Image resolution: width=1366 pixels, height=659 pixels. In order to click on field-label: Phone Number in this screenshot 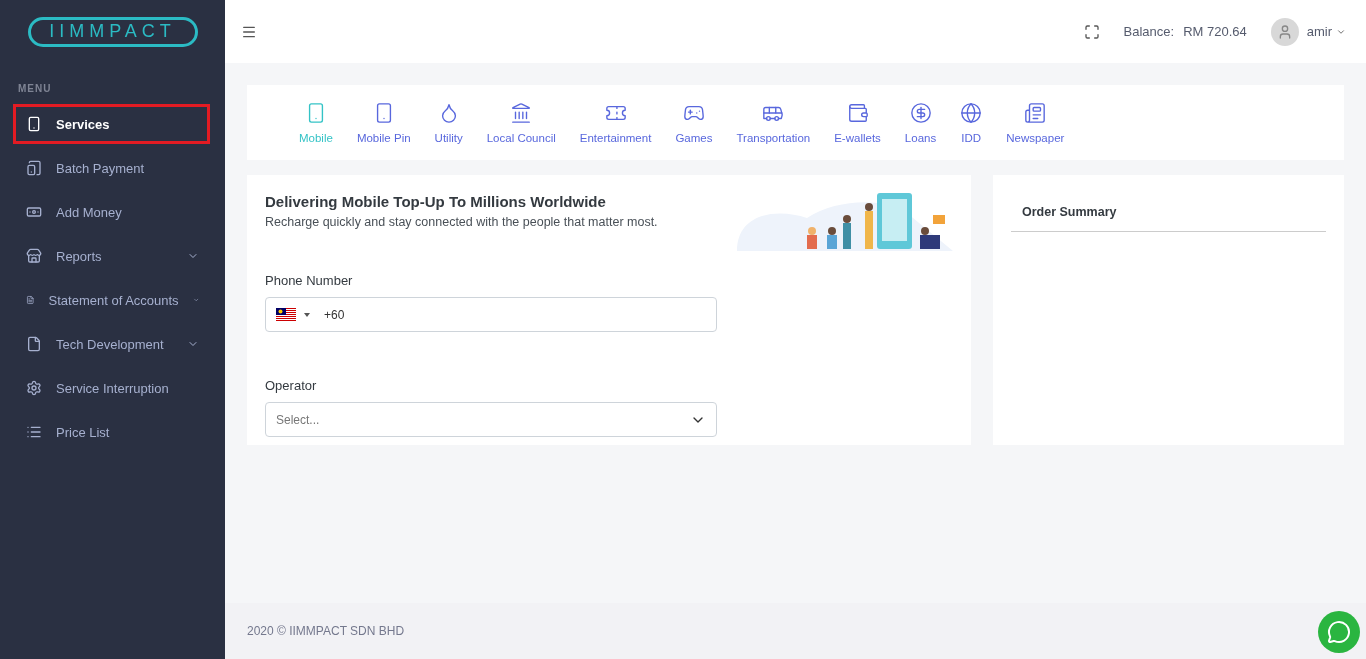, I will do `click(309, 280)`.